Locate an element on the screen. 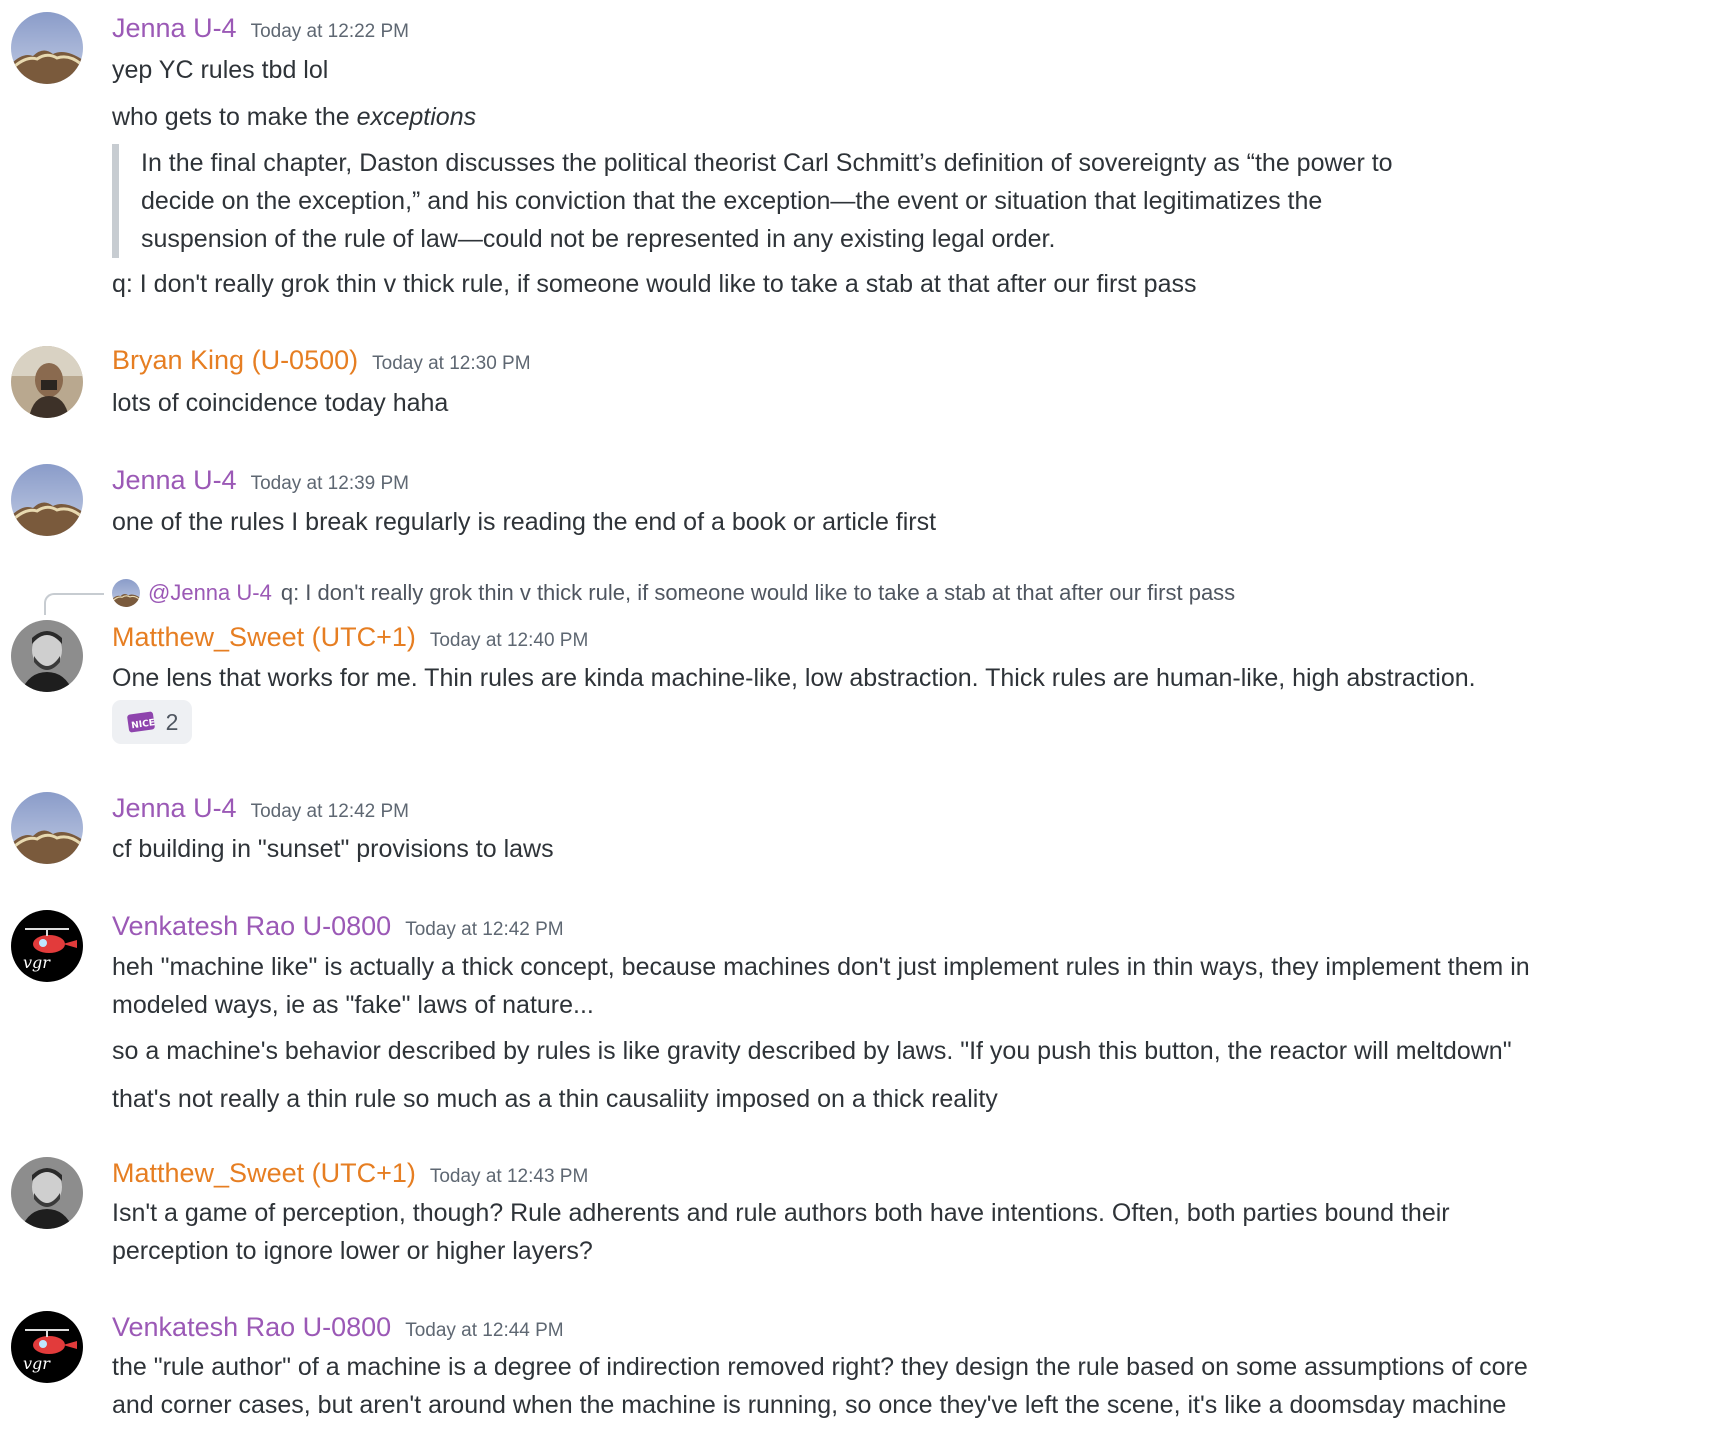 This screenshot has width=1736, height=1432. reply-avatar is located at coordinates (126, 593).